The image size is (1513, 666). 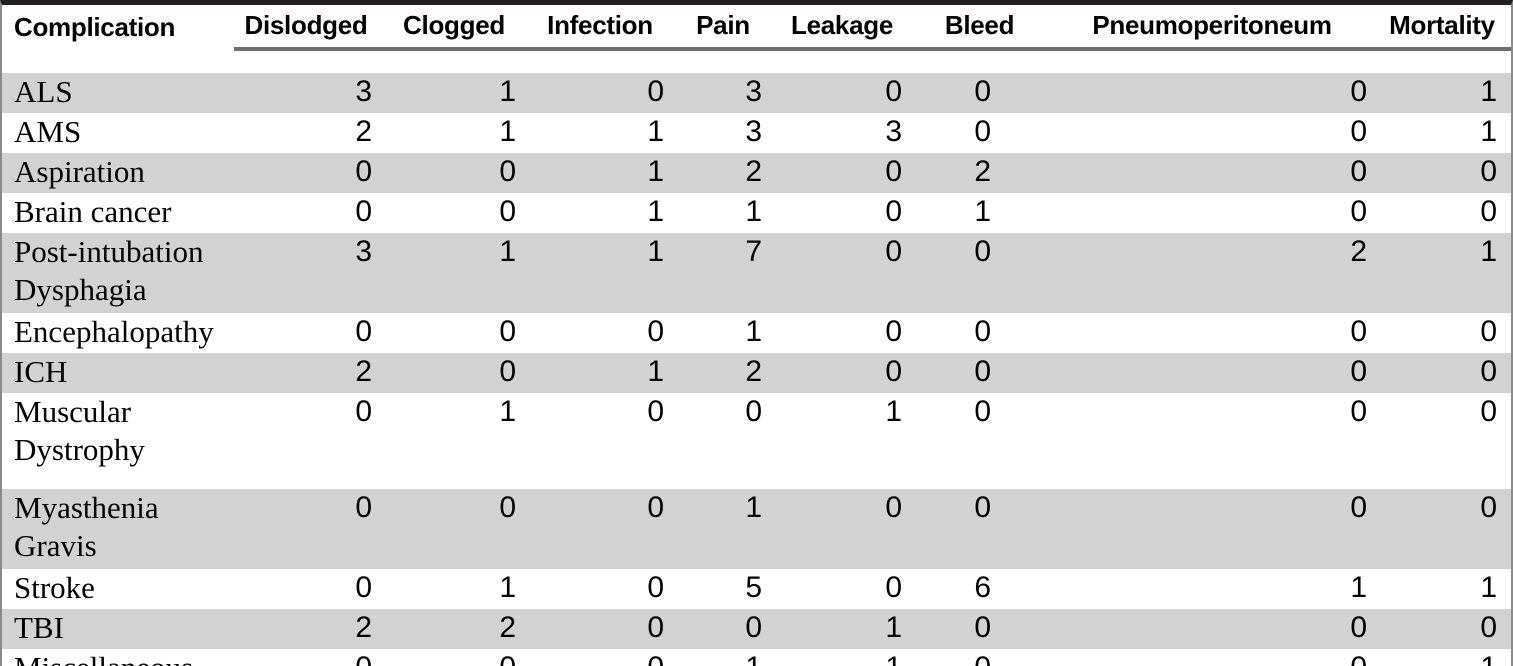 I want to click on row-label-line: Stroke, so click(x=54, y=587).